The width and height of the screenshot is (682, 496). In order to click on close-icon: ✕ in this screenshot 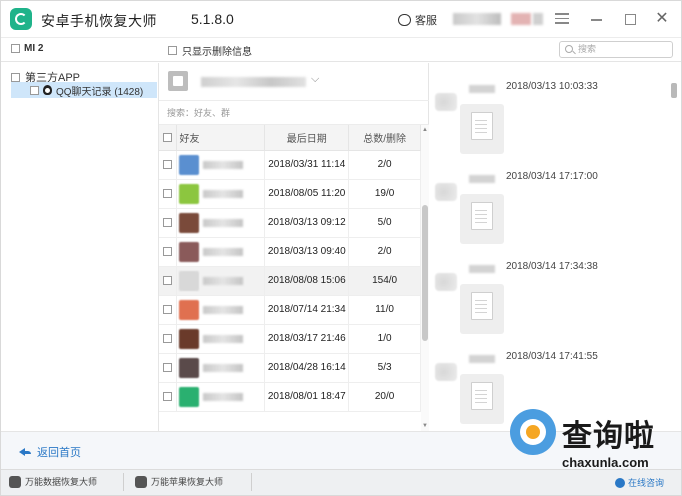, I will do `click(662, 19)`.